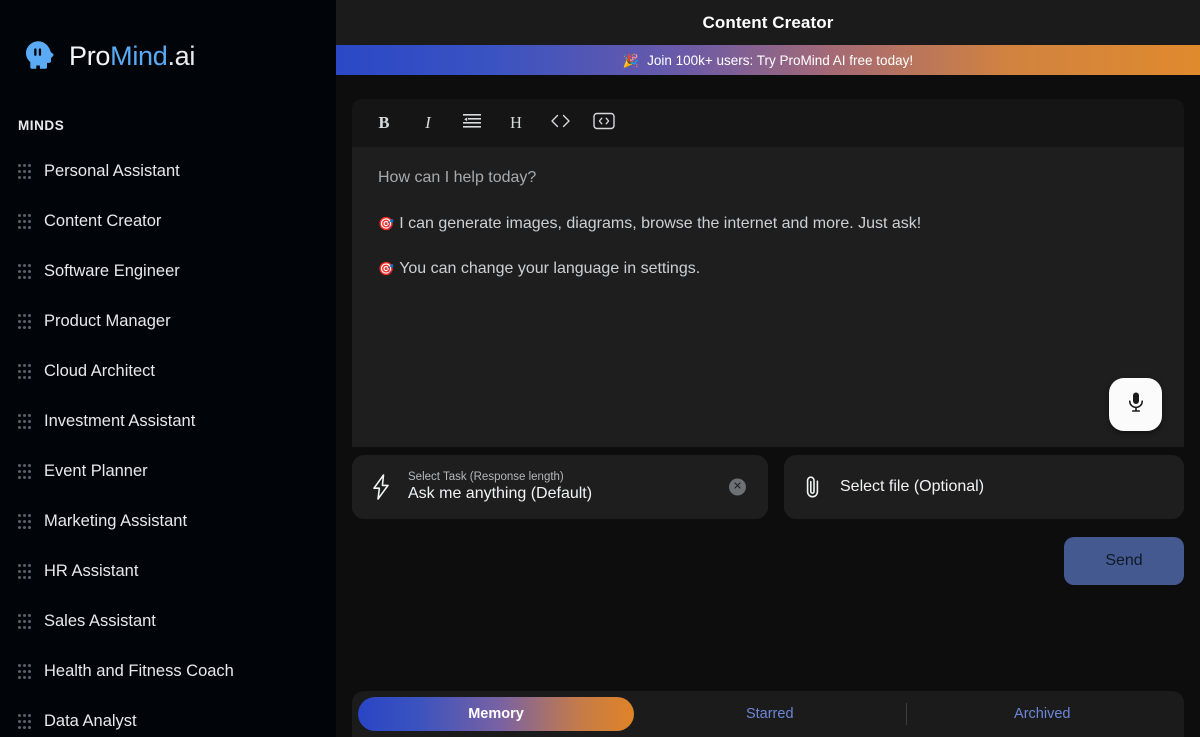 This screenshot has width=1200, height=737. Describe the element at coordinates (41, 125) in the screenshot. I see `minds-section-label: MINDS` at that location.